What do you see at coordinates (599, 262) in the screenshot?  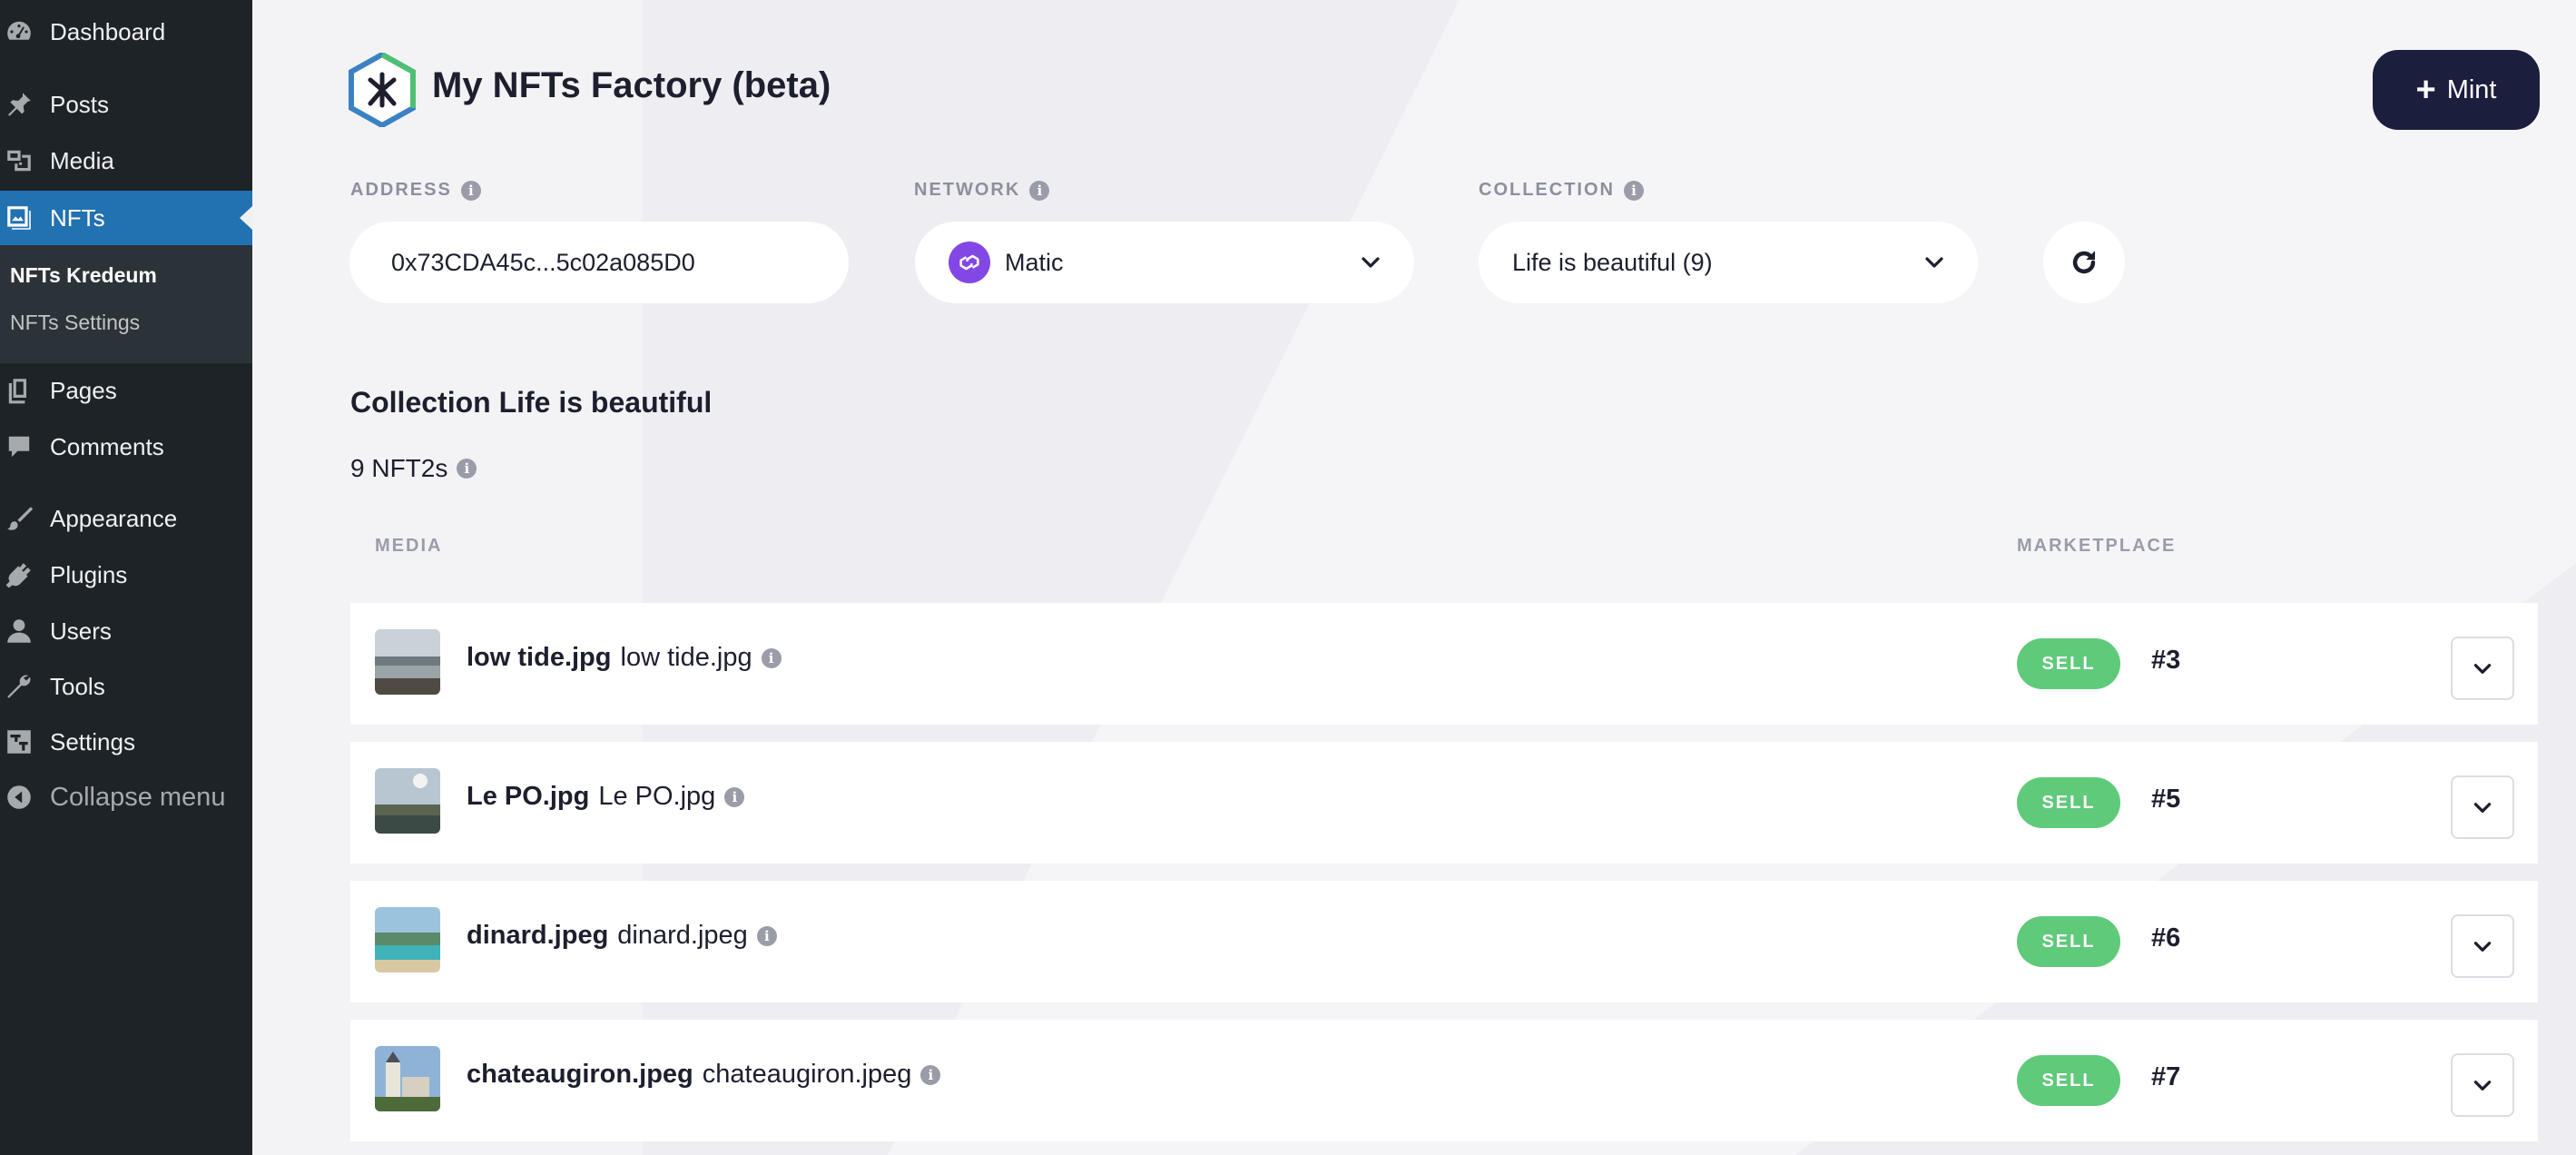 I see `address-field` at bounding box center [599, 262].